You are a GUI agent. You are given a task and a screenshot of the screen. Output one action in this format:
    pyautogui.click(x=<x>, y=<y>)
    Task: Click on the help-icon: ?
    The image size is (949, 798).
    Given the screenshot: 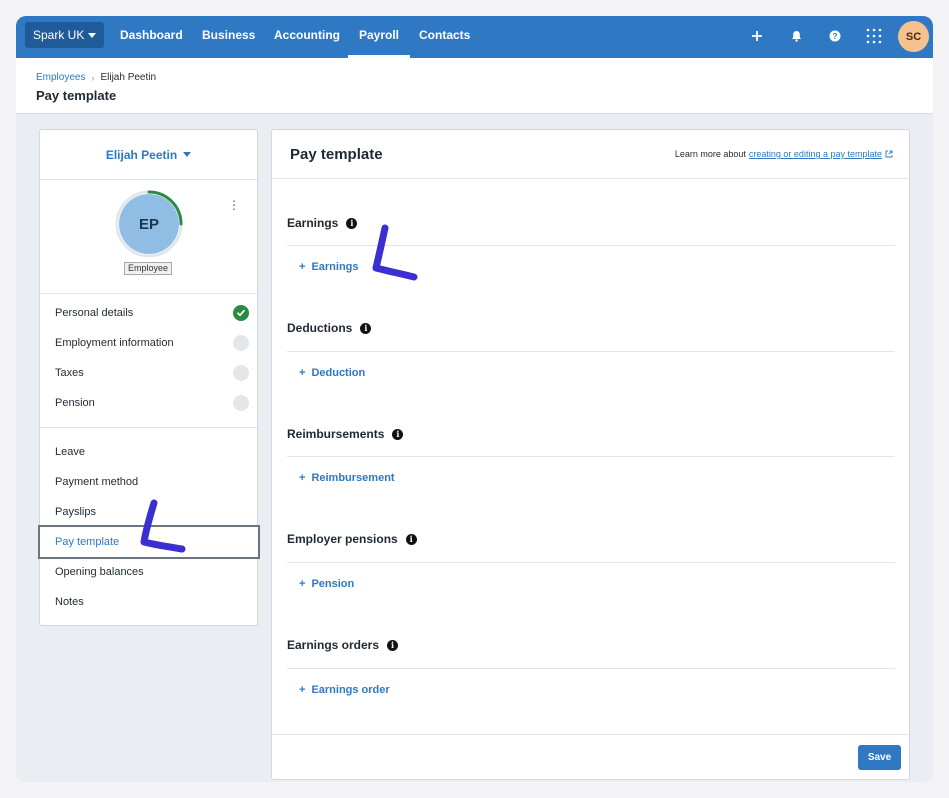 What is the action you would take?
    pyautogui.click(x=835, y=36)
    